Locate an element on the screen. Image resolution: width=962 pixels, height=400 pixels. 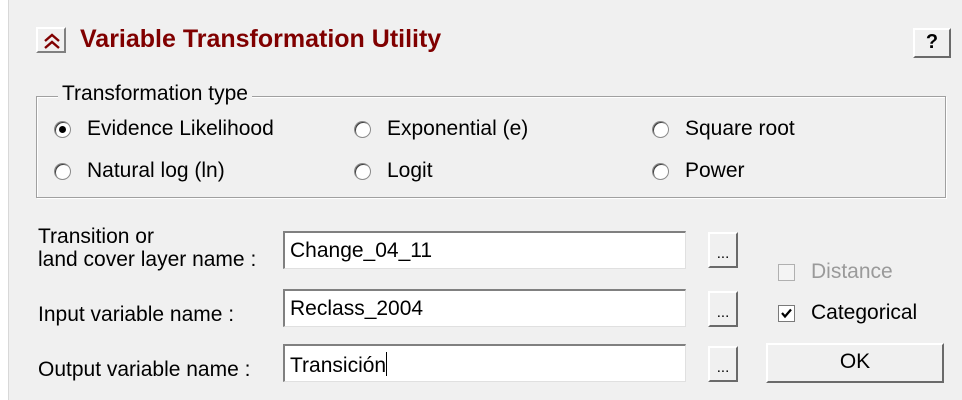
radio-exponential: Exponential (e) is located at coordinates (441, 129).